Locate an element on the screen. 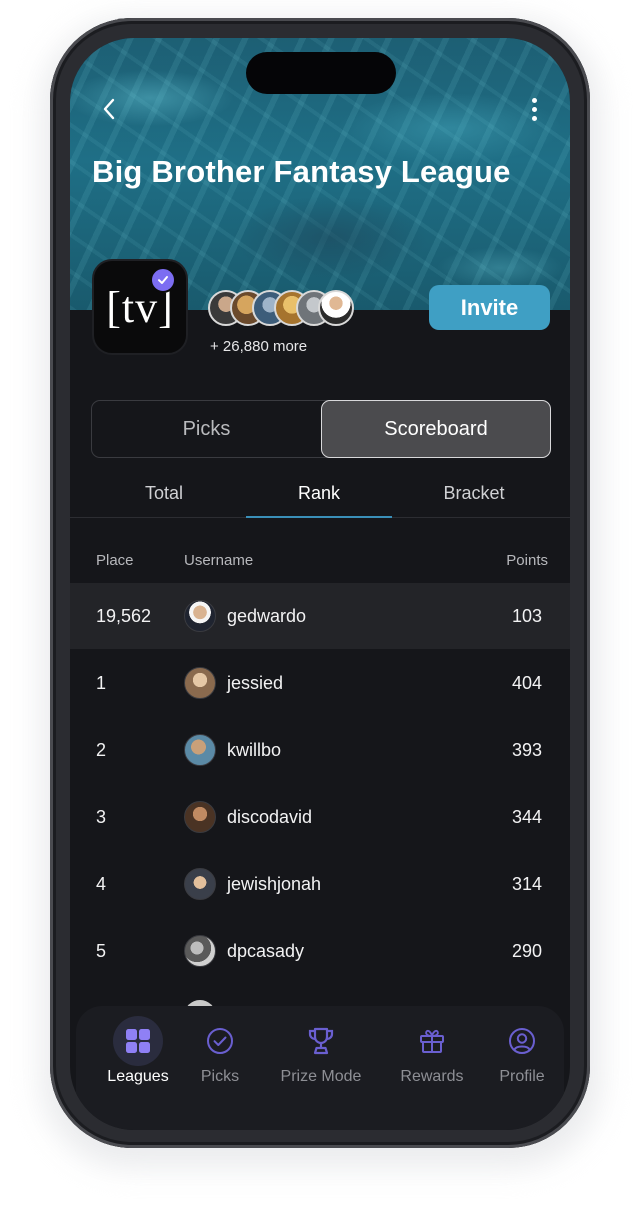  subtab-rank: Rank is located at coordinates (319, 493).